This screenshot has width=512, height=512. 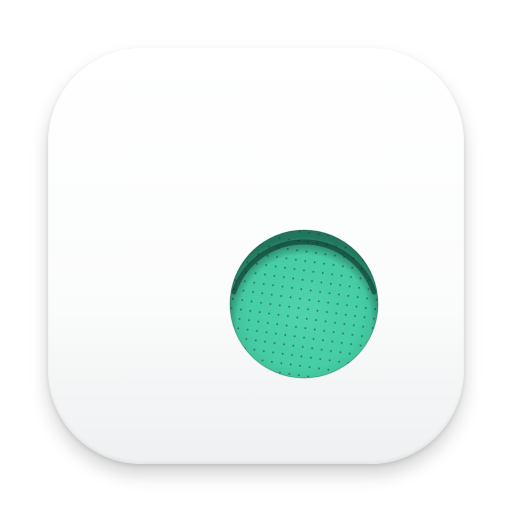 I want to click on green-dotted-circle-graphic, so click(x=304, y=304).